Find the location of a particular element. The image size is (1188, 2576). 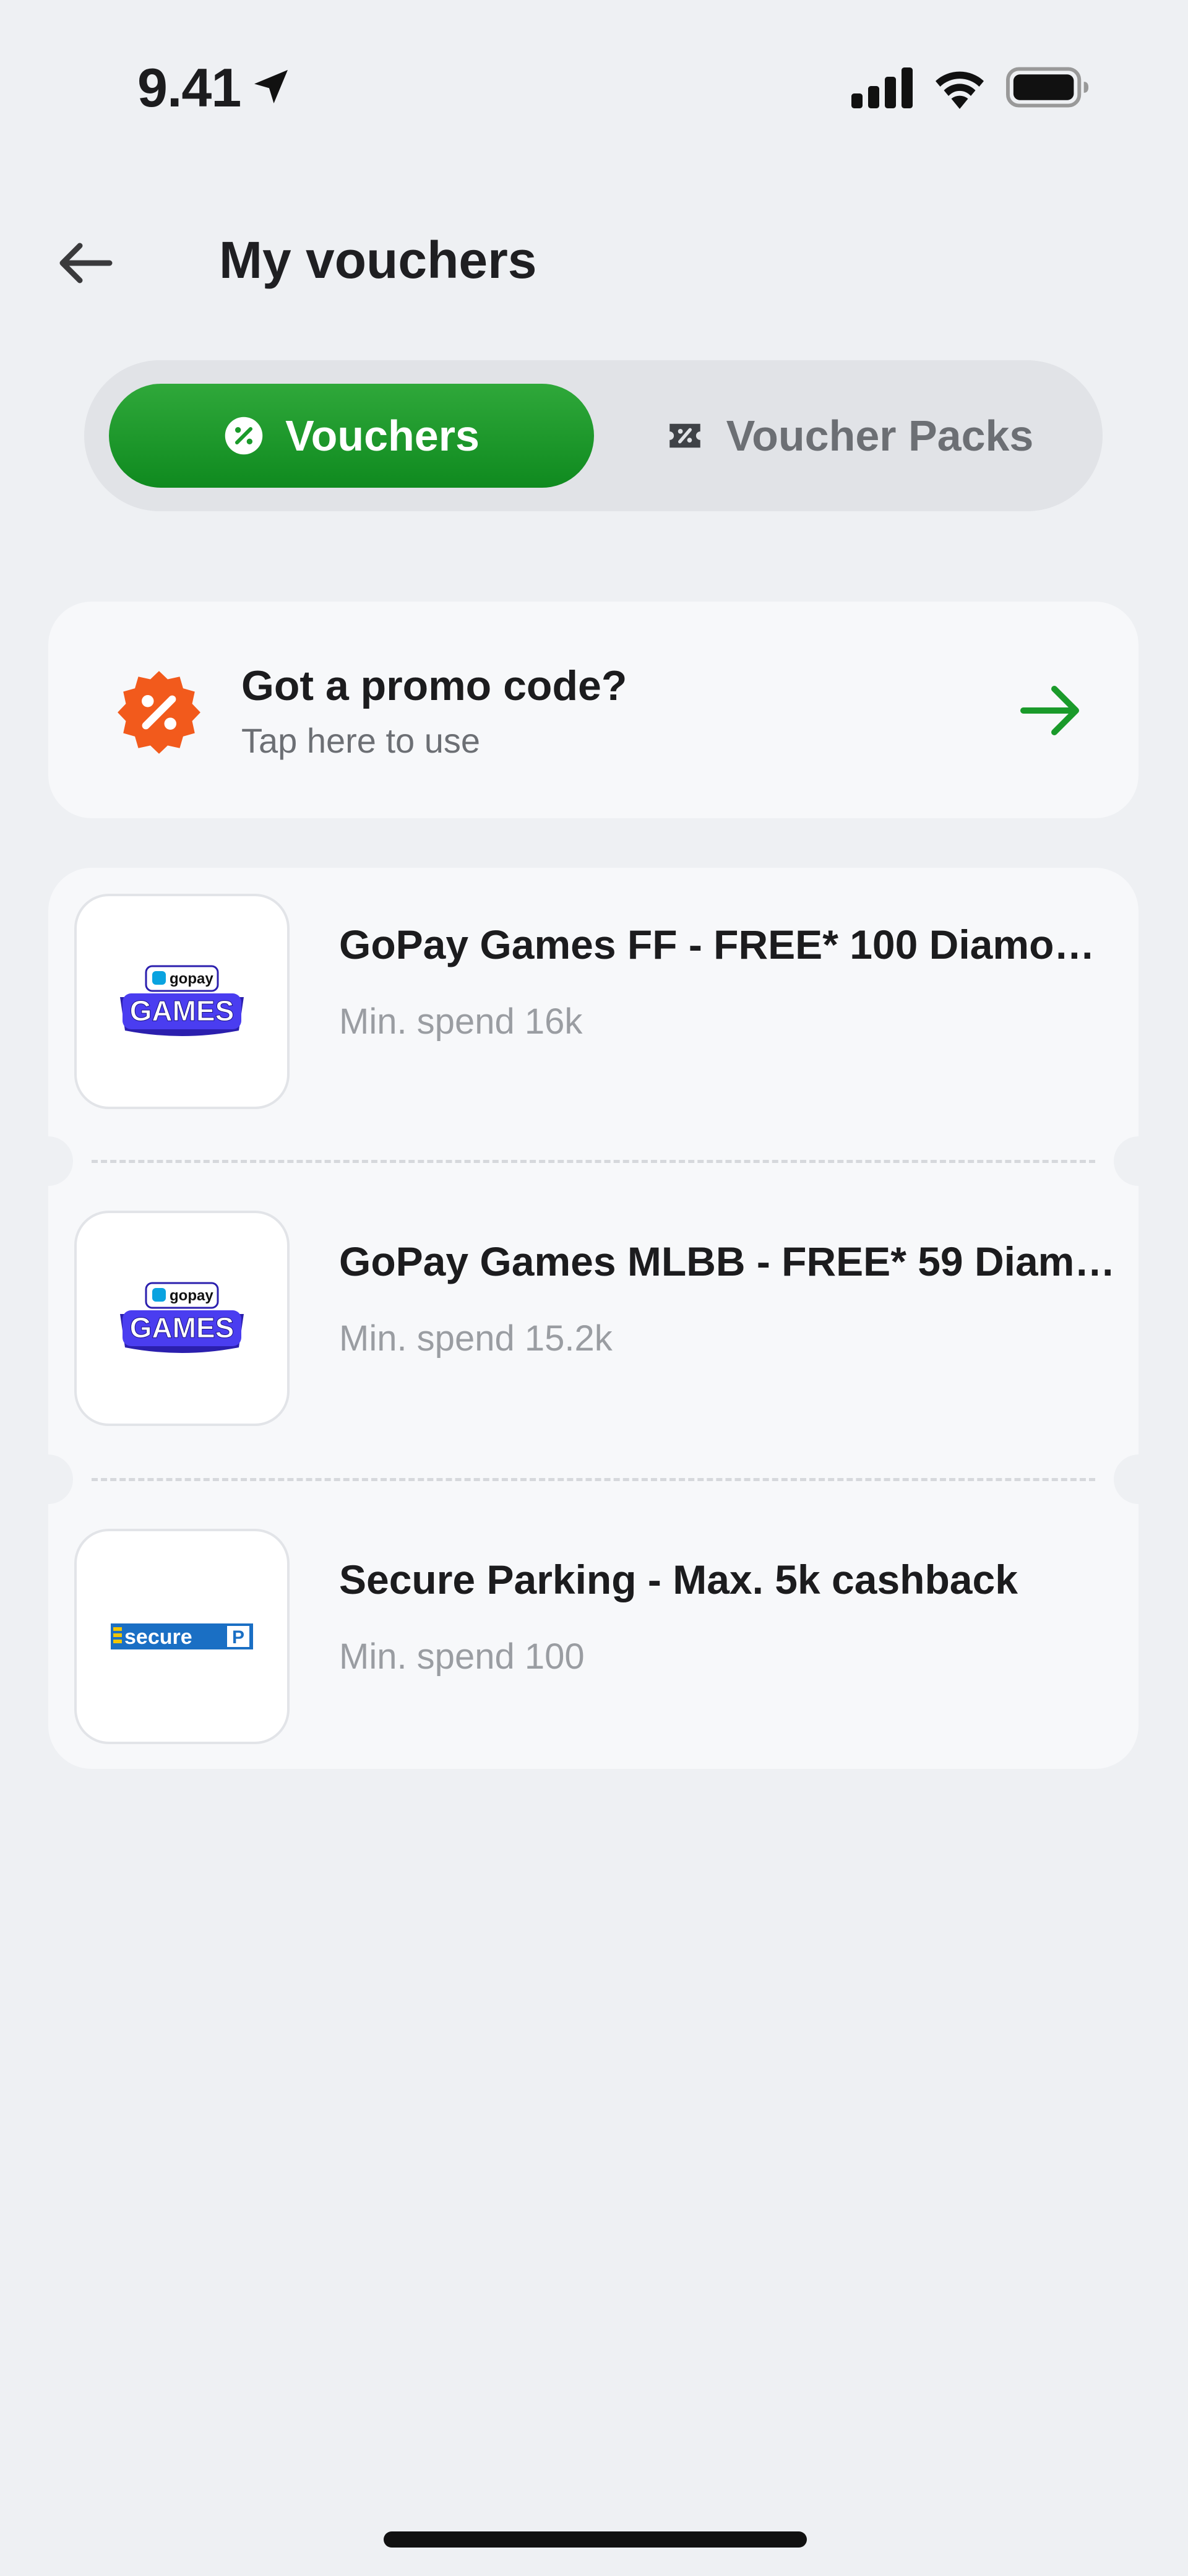

tab-voucher-packs: Voucher Packs is located at coordinates (849, 436).